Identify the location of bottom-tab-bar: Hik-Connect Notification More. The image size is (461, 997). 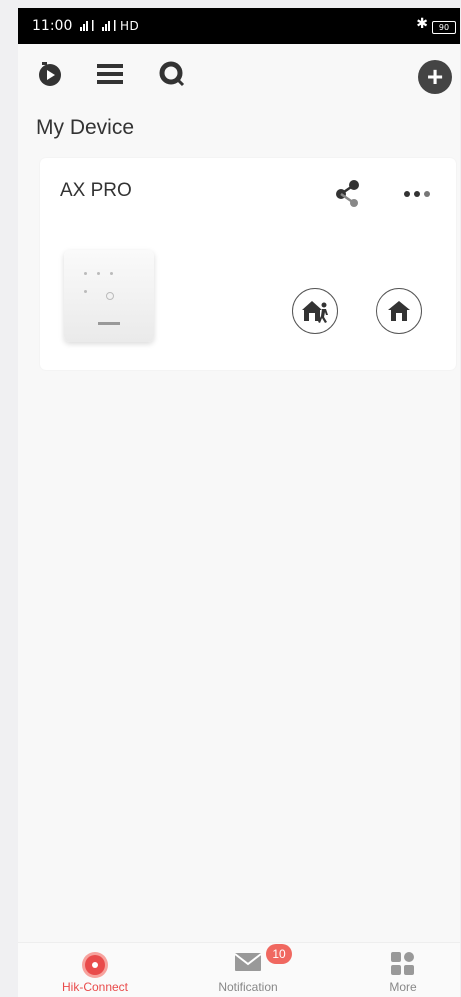
(239, 969).